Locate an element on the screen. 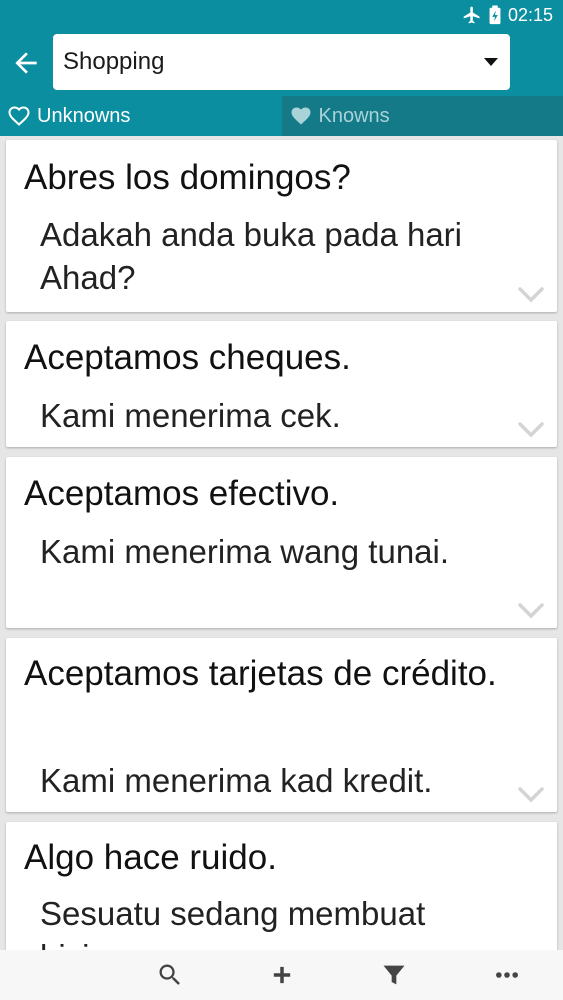 This screenshot has height=1000, width=563. status-bar: 02:15 is located at coordinates (281, 15).